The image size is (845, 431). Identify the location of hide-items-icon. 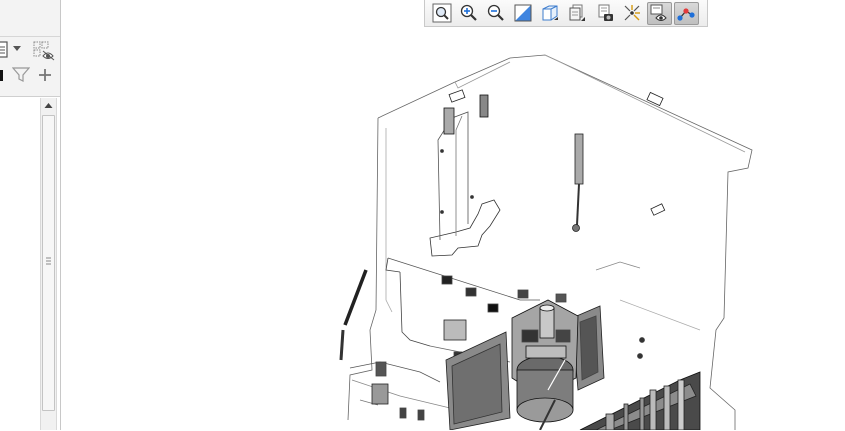
(44, 51).